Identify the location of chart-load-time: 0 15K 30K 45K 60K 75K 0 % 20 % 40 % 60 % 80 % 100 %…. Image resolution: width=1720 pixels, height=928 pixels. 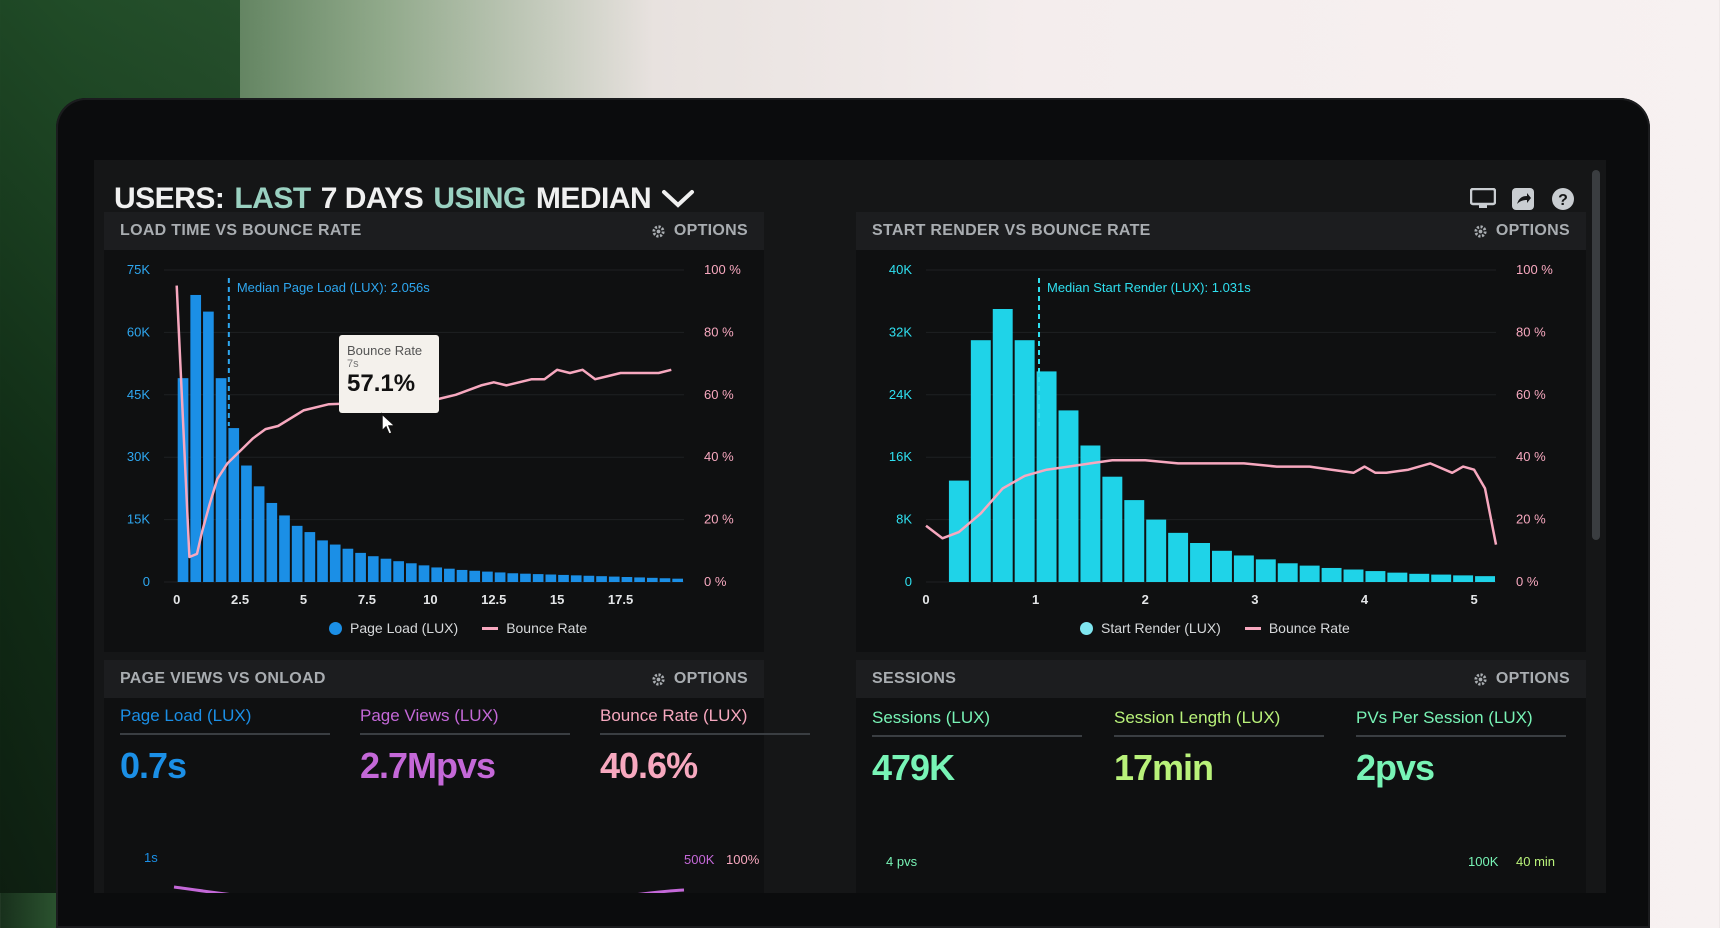
(434, 434).